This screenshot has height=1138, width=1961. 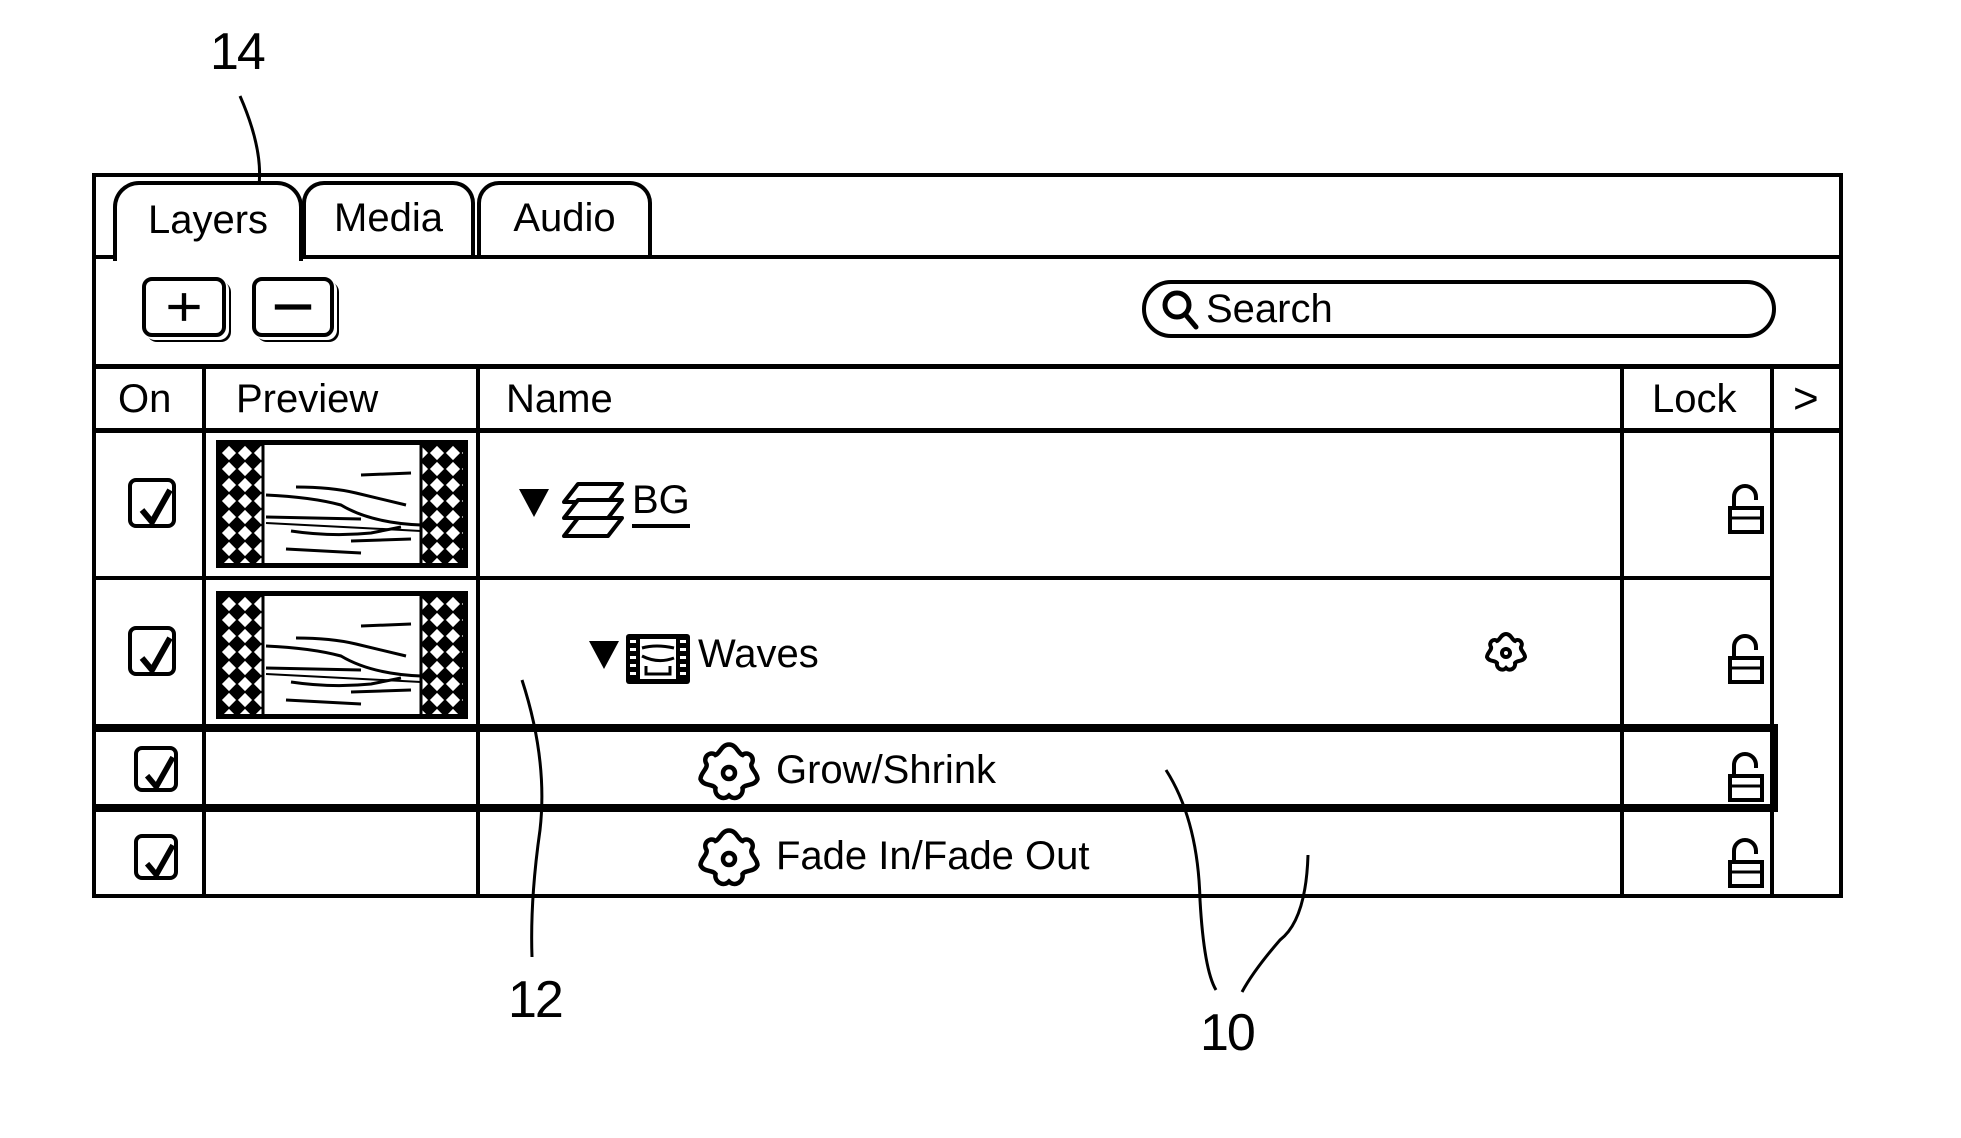 What do you see at coordinates (1694, 399) in the screenshot?
I see `column-header-lock: Lock` at bounding box center [1694, 399].